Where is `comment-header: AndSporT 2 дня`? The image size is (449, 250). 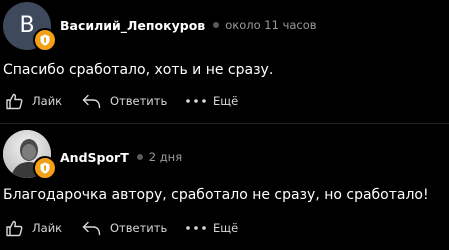 comment-header: AndSporT 2 дня is located at coordinates (121, 157).